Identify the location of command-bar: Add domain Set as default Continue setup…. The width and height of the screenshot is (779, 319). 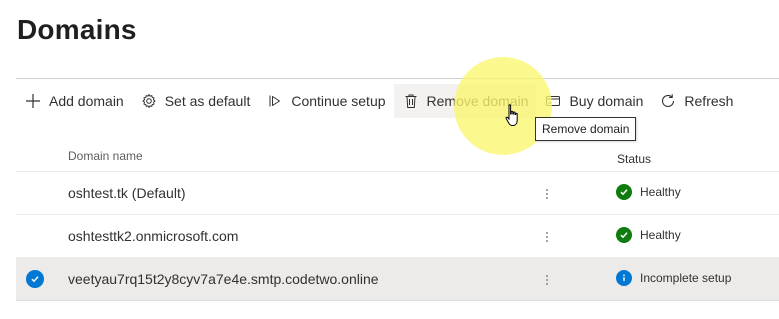
(378, 101).